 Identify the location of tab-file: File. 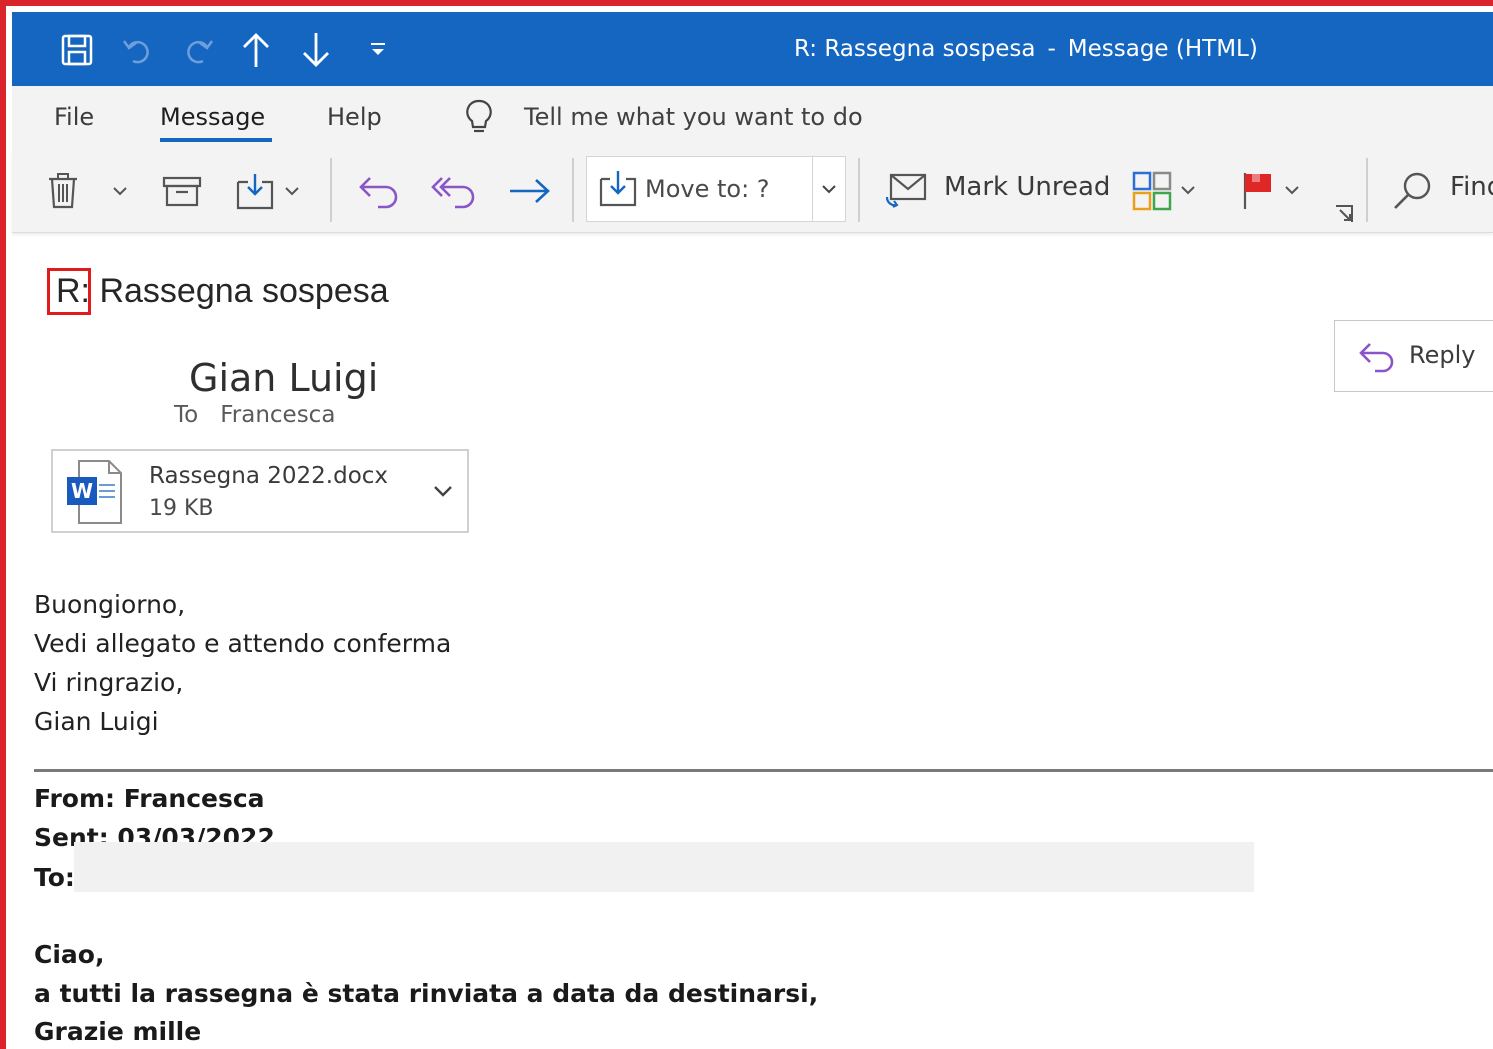
(74, 117).